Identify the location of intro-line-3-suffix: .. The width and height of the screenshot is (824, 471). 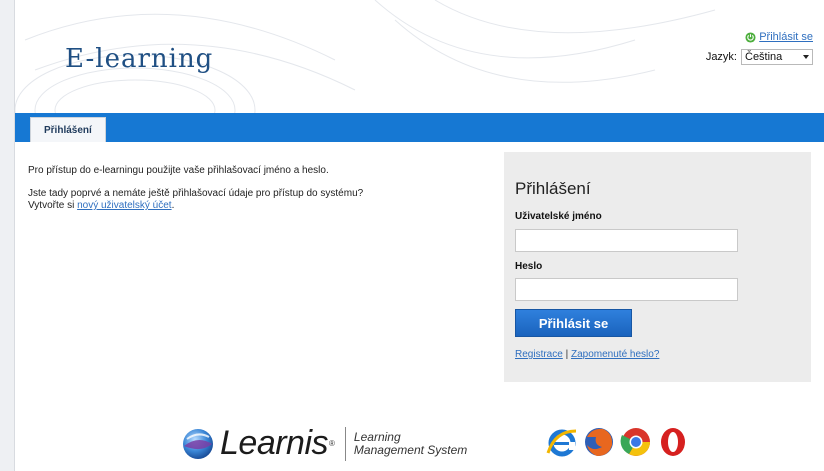
(173, 205).